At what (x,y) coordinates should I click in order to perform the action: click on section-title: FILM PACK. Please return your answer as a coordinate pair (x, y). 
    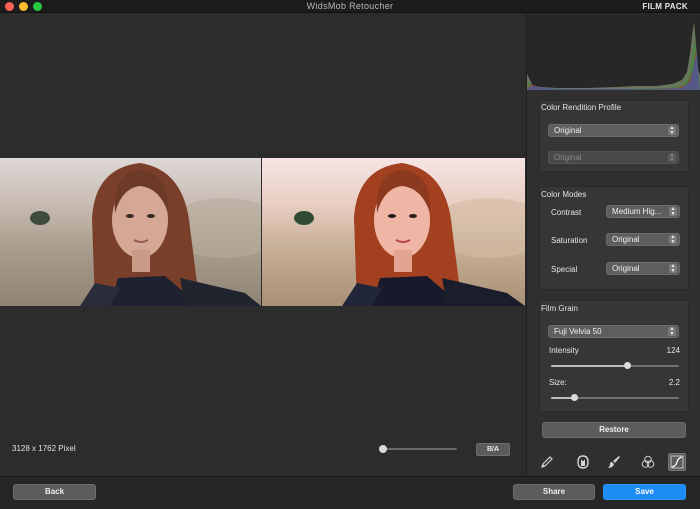
    Looking at the image, I should click on (665, 6).